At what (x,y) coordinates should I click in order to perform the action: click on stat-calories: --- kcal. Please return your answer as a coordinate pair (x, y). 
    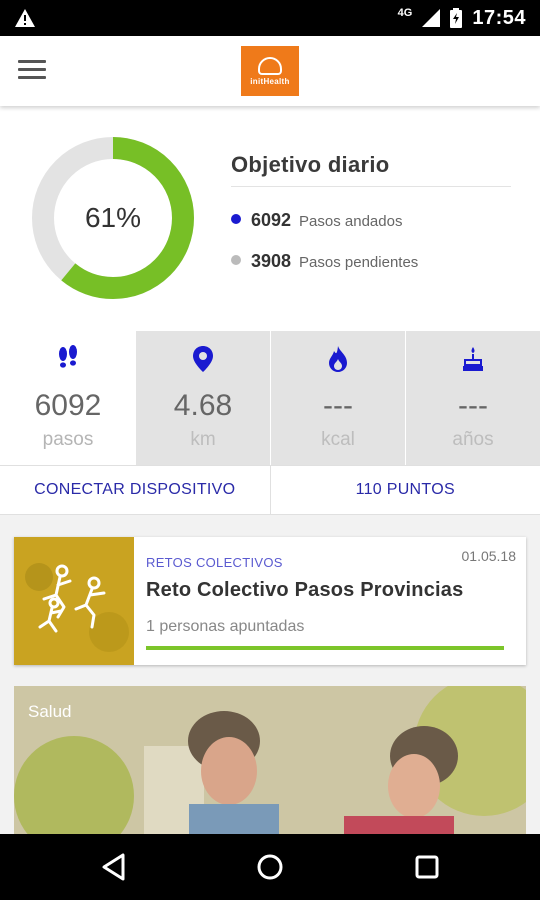
    Looking at the image, I should click on (337, 398).